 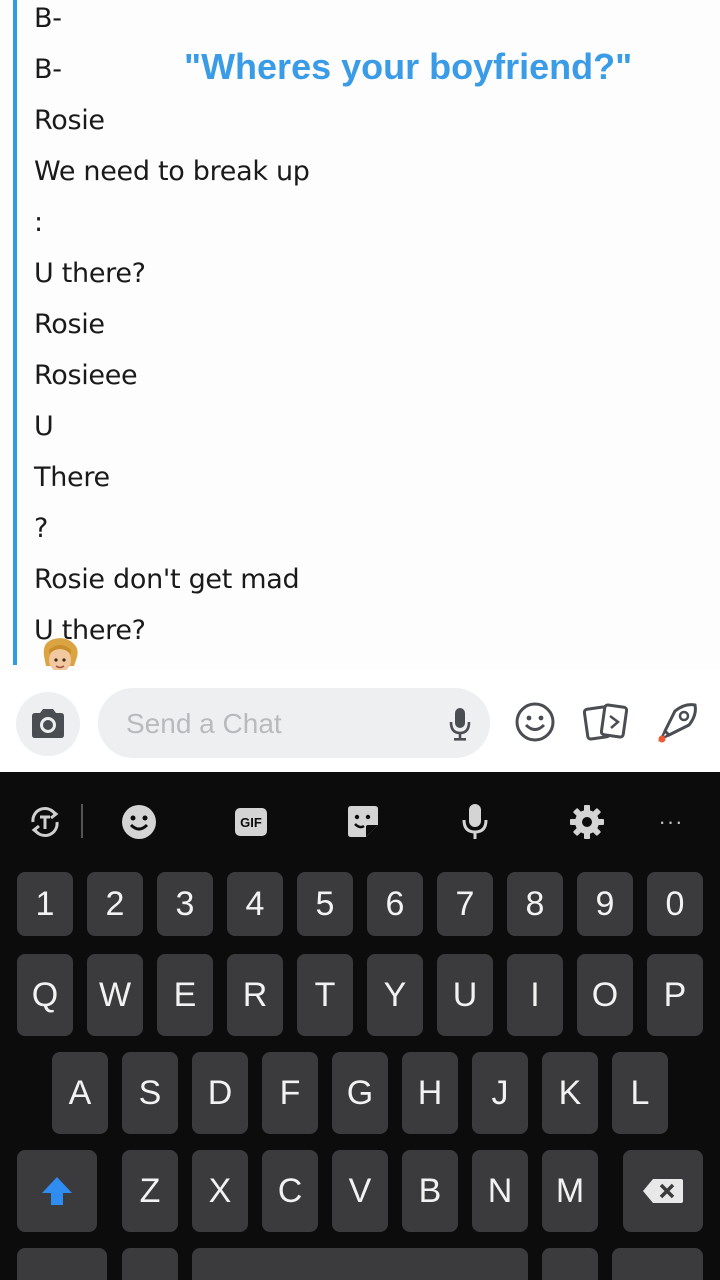 I want to click on chat-message: ?, so click(x=41, y=528).